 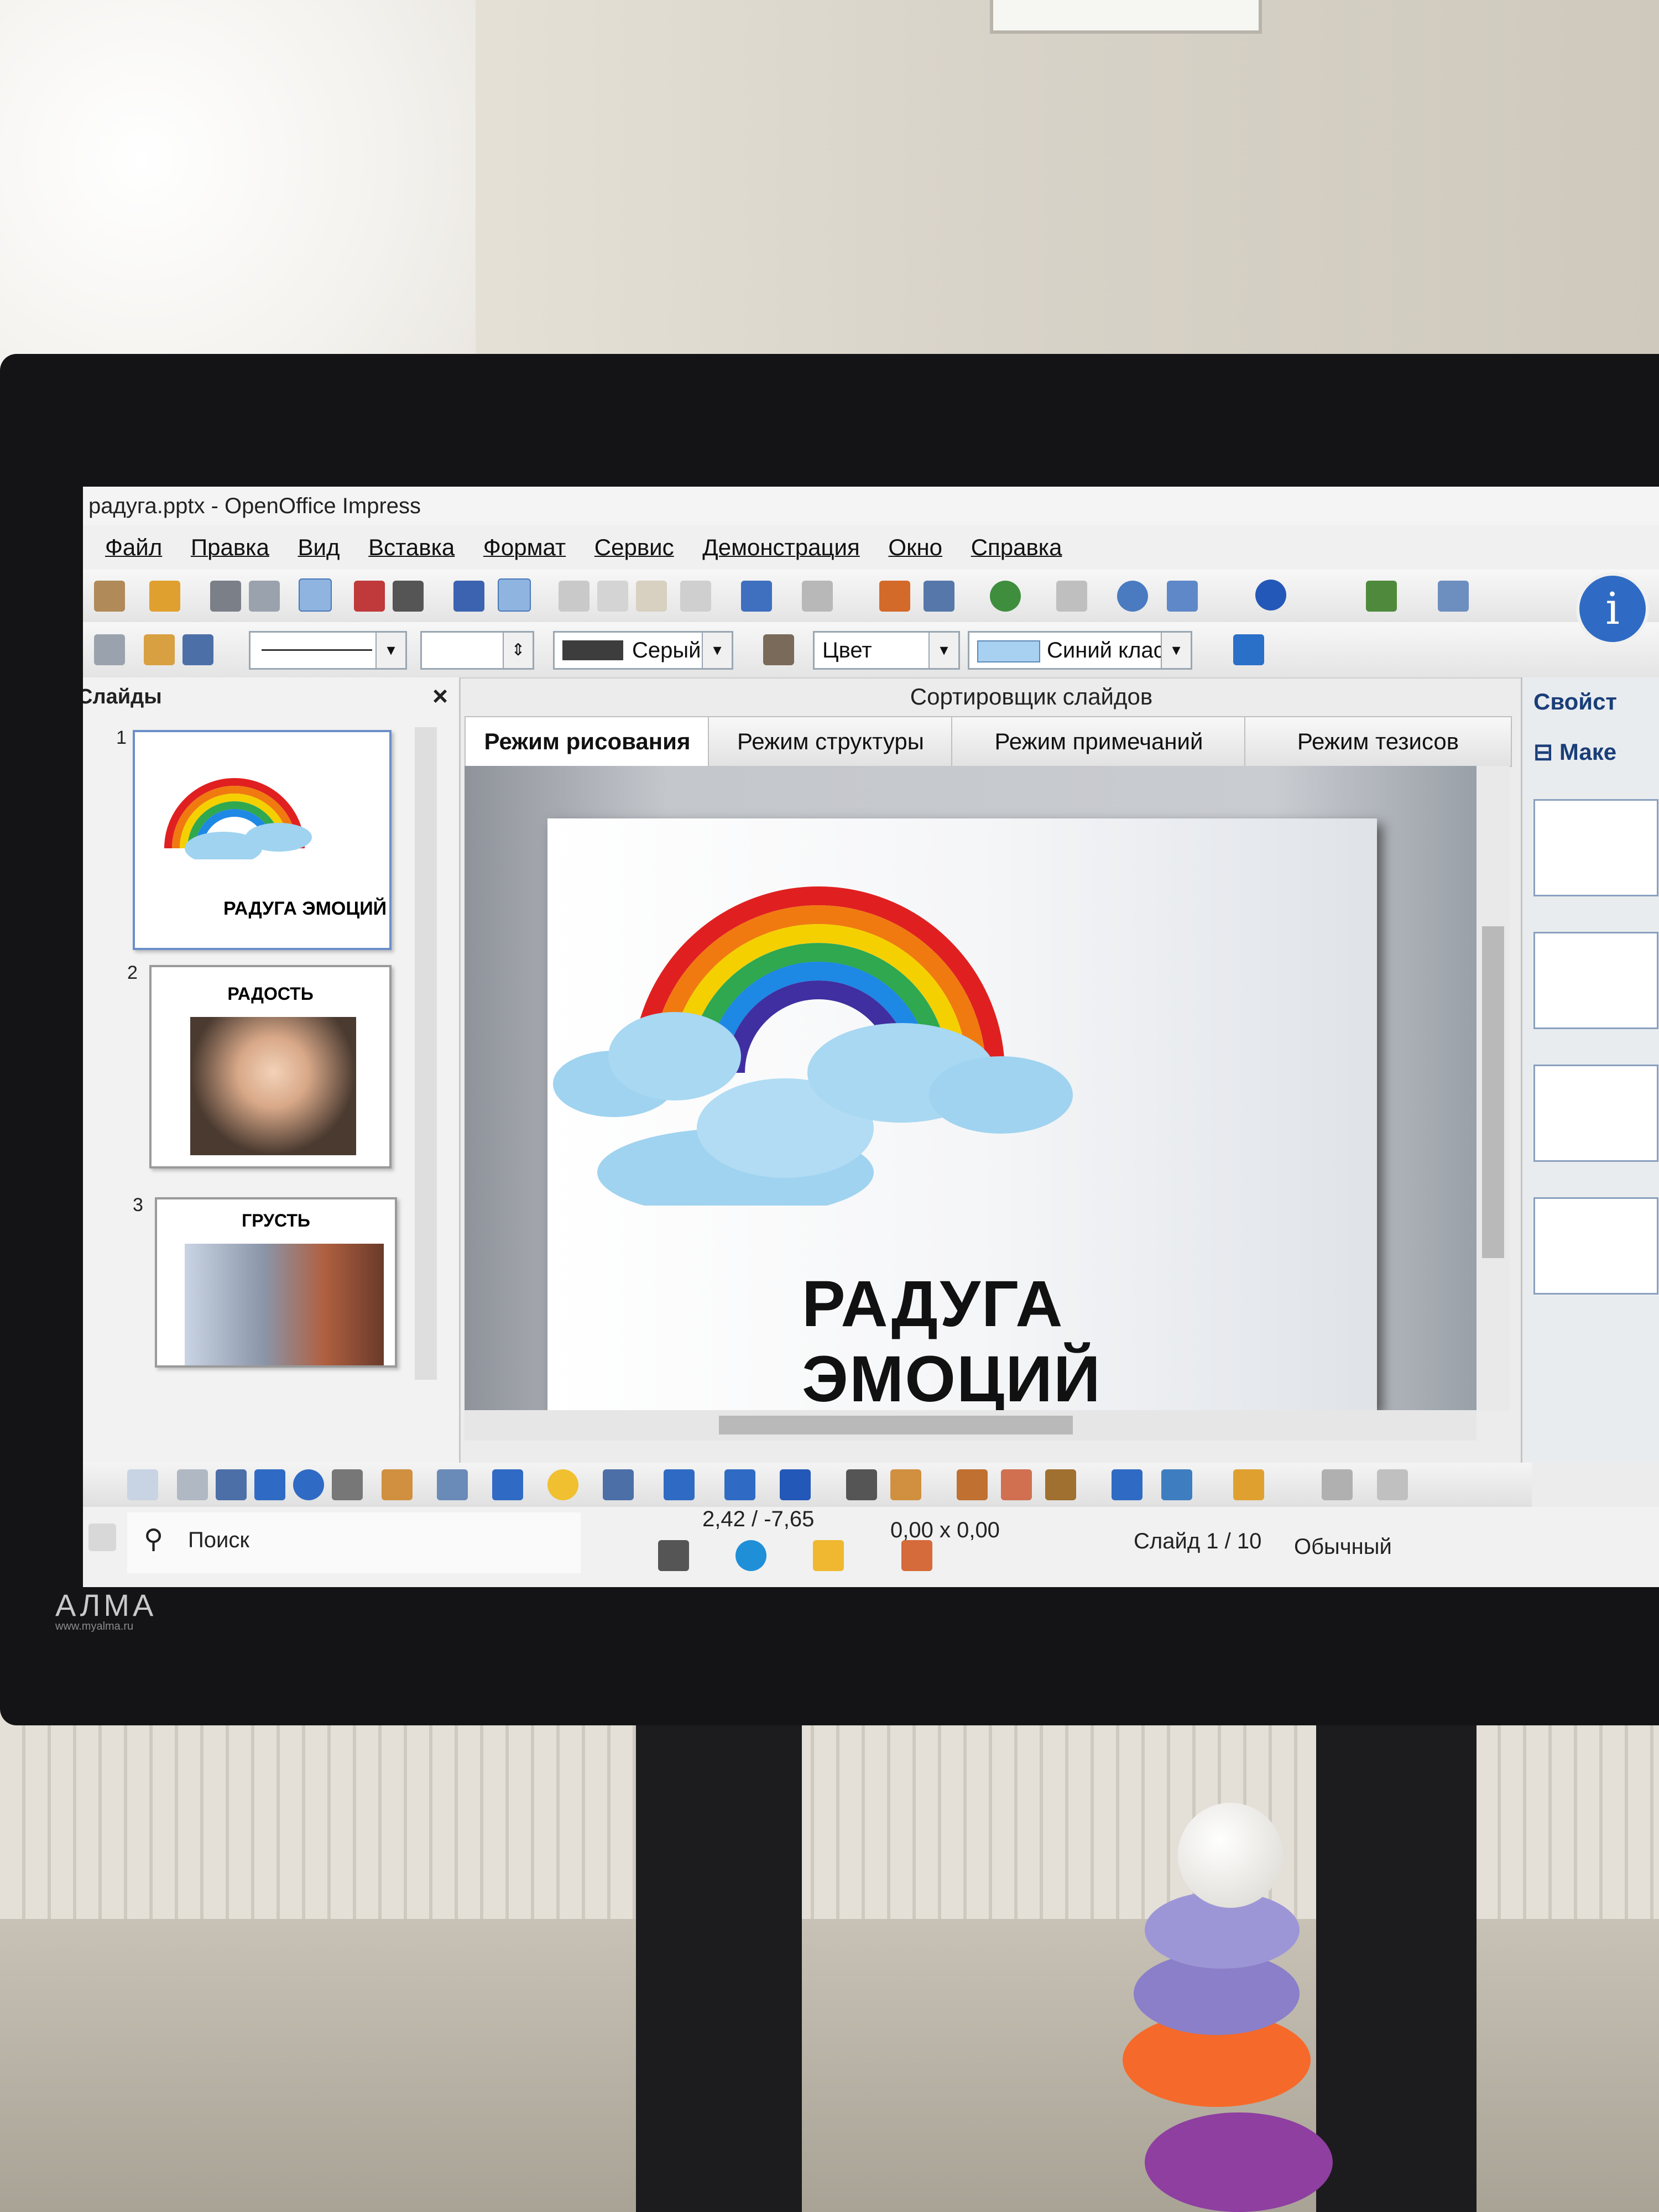 What do you see at coordinates (587, 741) in the screenshot?
I see `tab-drawing-view: Режим рисования` at bounding box center [587, 741].